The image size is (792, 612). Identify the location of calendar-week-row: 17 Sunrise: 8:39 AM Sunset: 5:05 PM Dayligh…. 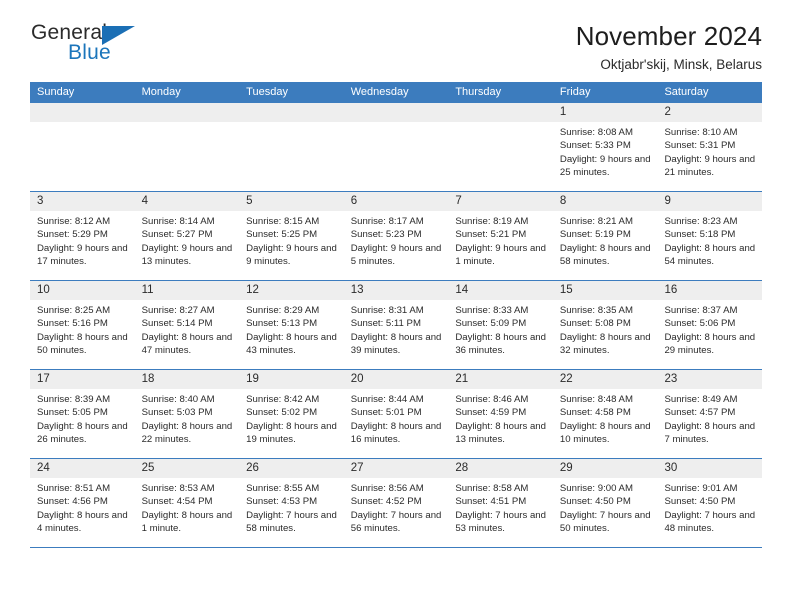
(396, 414).